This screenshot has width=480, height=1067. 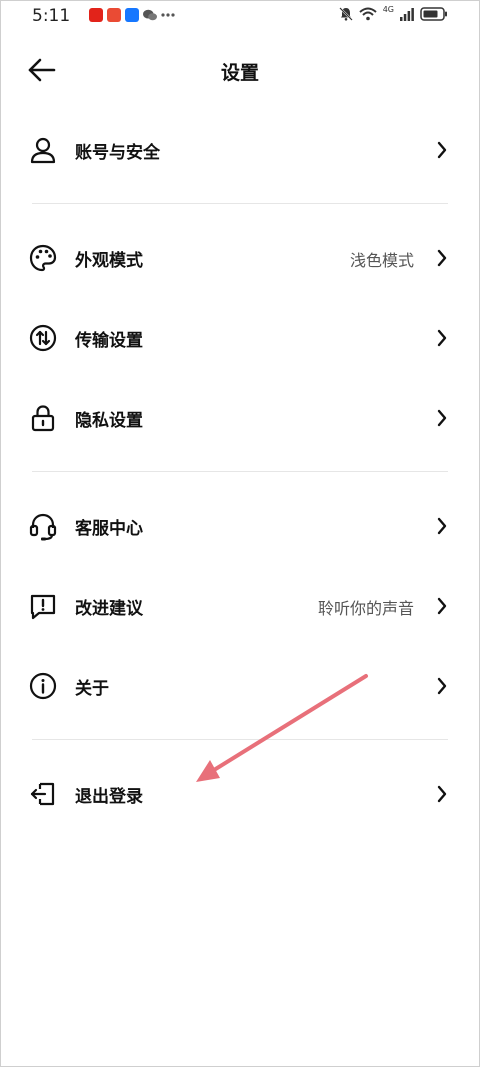 I want to click on status-bar: 5:11 4G, so click(x=240, y=16).